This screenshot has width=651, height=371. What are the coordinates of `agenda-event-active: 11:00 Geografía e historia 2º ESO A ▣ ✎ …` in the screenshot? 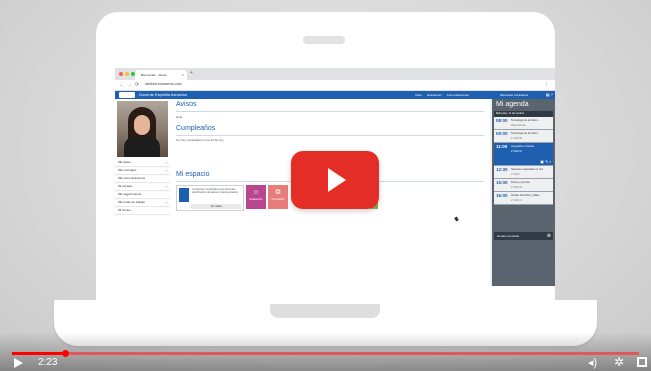 It's located at (523, 154).